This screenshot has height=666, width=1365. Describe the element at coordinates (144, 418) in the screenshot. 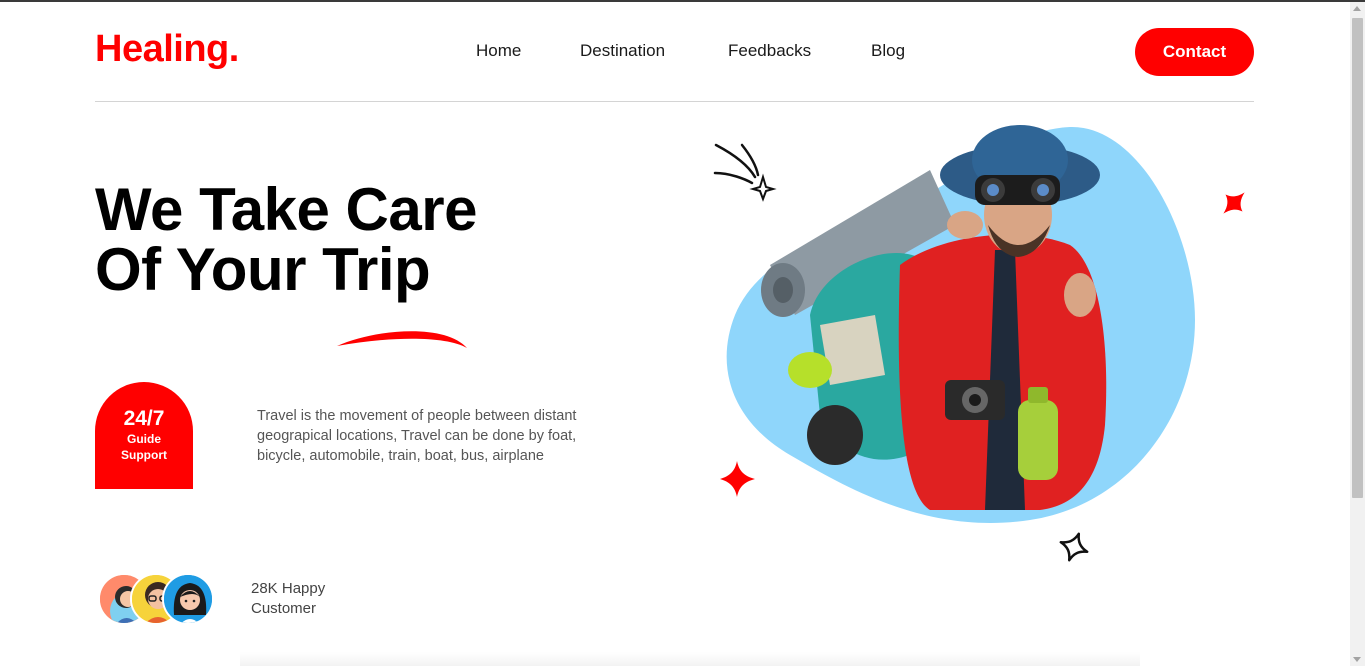

I see `support-hours: 24/7` at that location.